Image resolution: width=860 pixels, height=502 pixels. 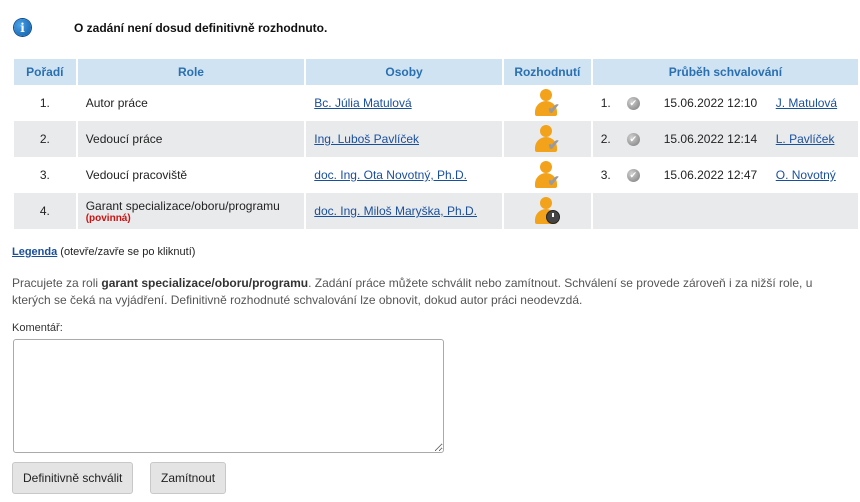 I want to click on header-rozhodnuti: Rozhodnutí, so click(x=547, y=72).